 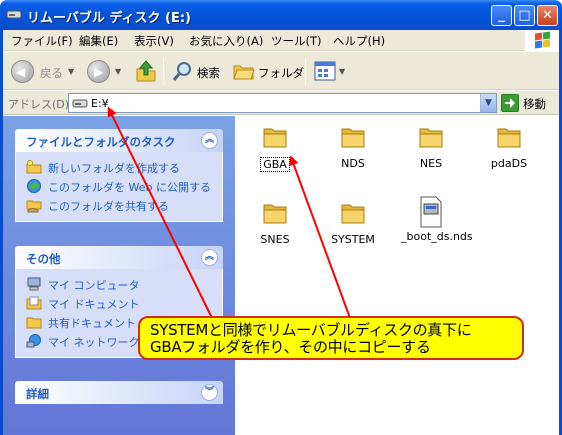 I want to click on folder-item: NDS, so click(x=353, y=146).